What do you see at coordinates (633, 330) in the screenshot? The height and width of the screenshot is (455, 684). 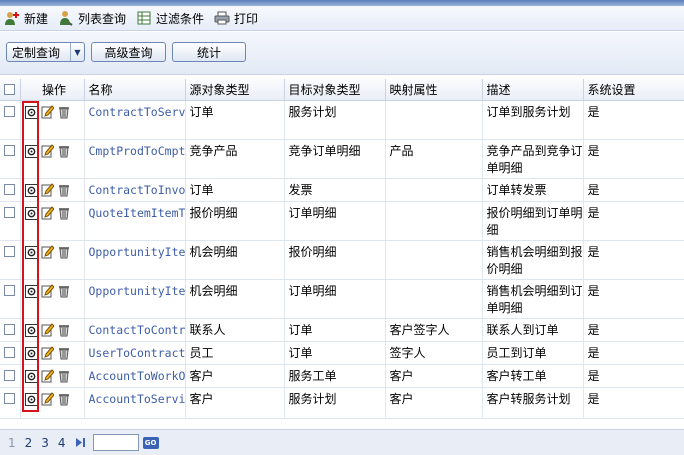 I see `cell-system-setting: 是` at bounding box center [633, 330].